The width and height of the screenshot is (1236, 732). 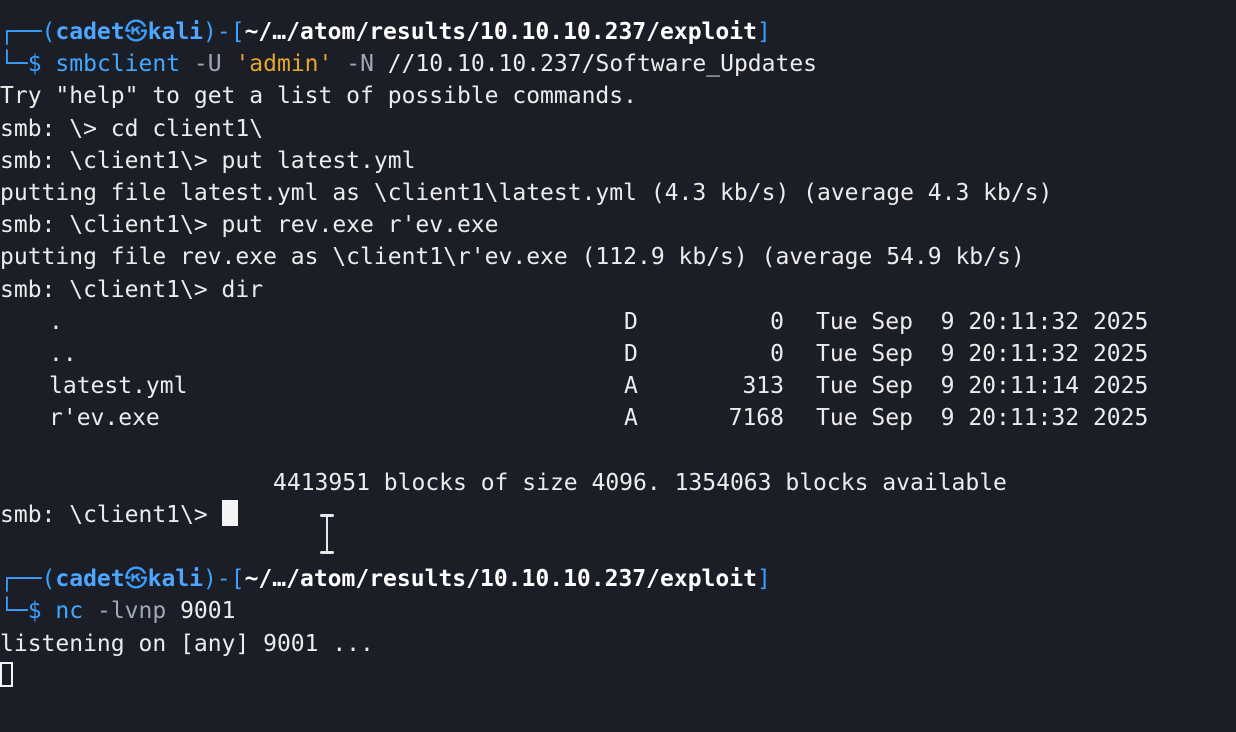 What do you see at coordinates (982, 386) in the screenshot?
I see `listing-date: Tue Sep 9 20:11:14 2025` at bounding box center [982, 386].